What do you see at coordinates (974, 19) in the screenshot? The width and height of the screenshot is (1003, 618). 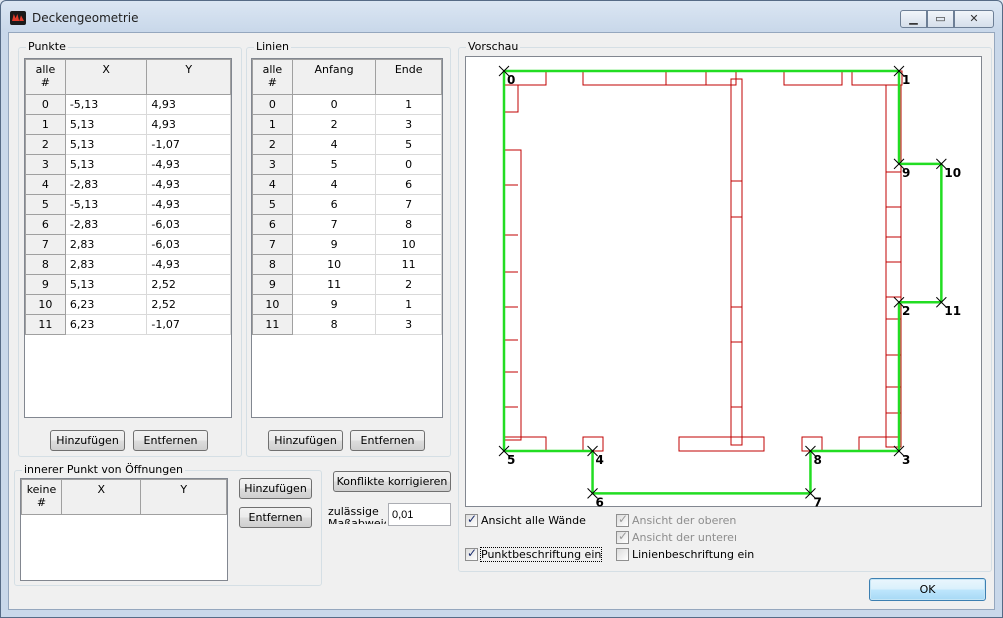 I see `close-button: ✕` at bounding box center [974, 19].